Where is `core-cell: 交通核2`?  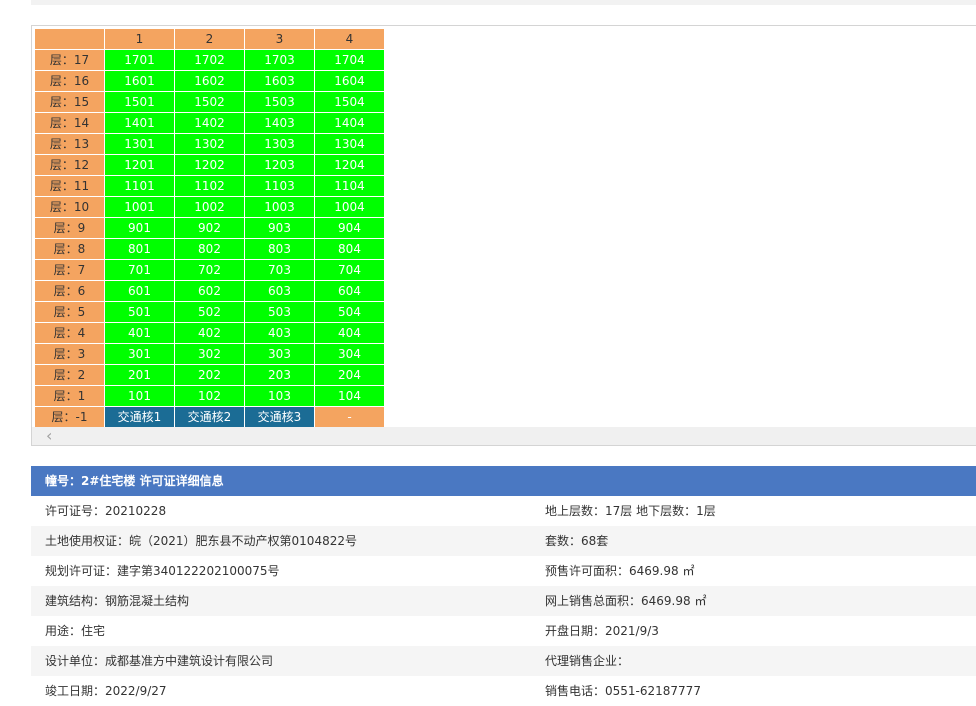
core-cell: 交通核2 is located at coordinates (209, 417).